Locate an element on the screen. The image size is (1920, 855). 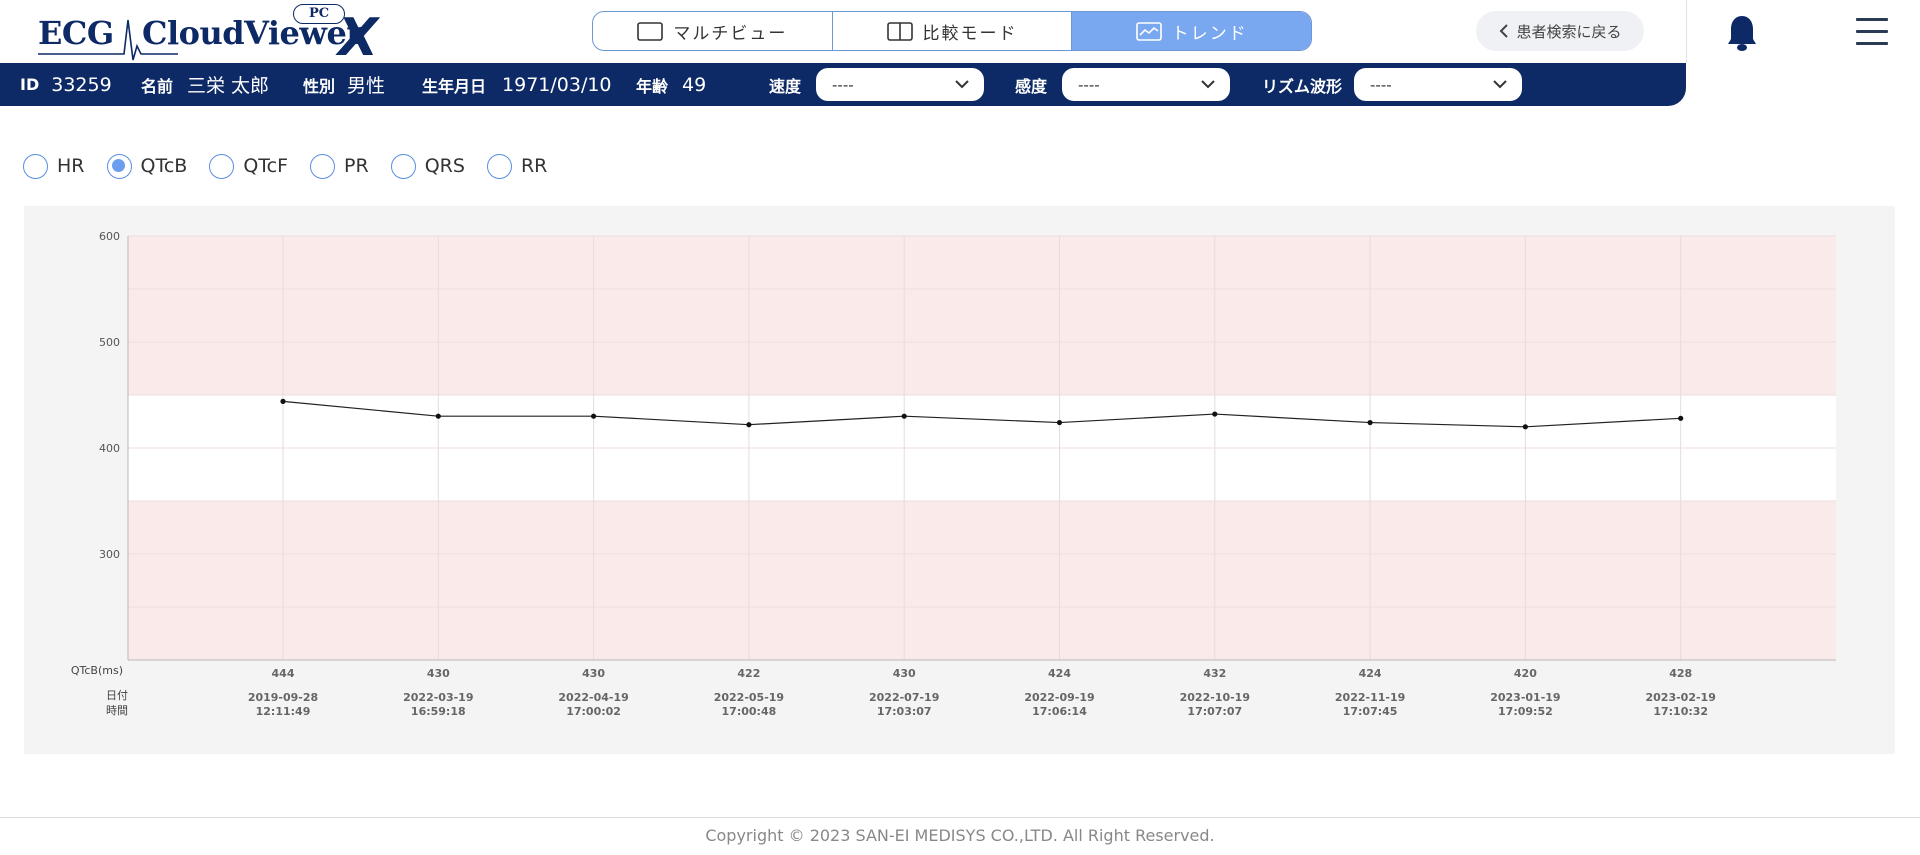
header-divider is located at coordinates (1686, 31).